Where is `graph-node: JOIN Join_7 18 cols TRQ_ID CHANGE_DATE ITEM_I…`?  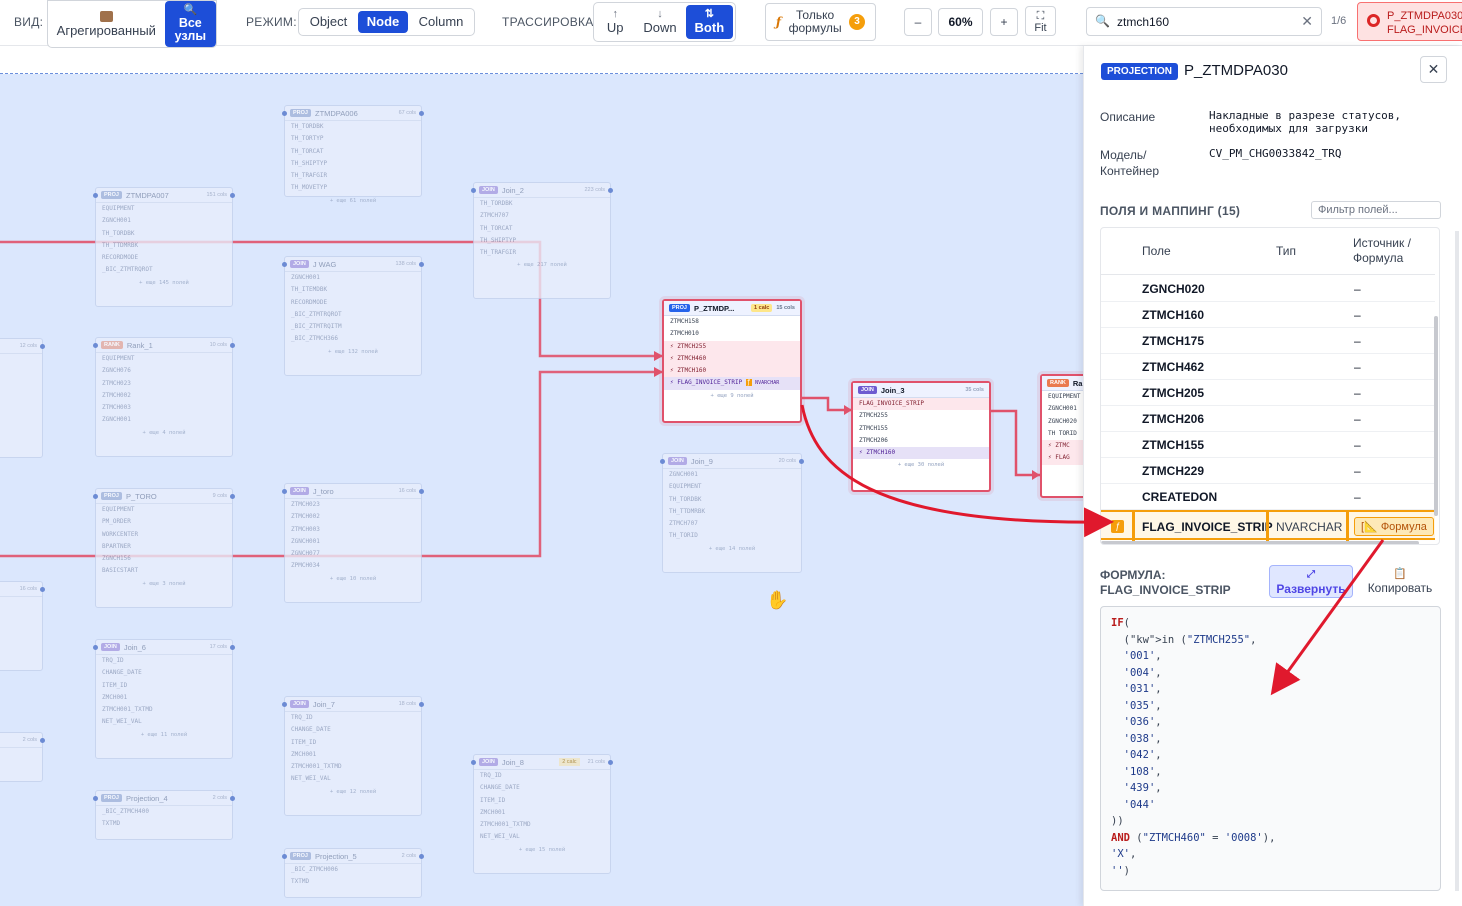 graph-node: JOIN Join_7 18 cols TRQ_ID CHANGE_DATE ITEM_I… is located at coordinates (353, 756).